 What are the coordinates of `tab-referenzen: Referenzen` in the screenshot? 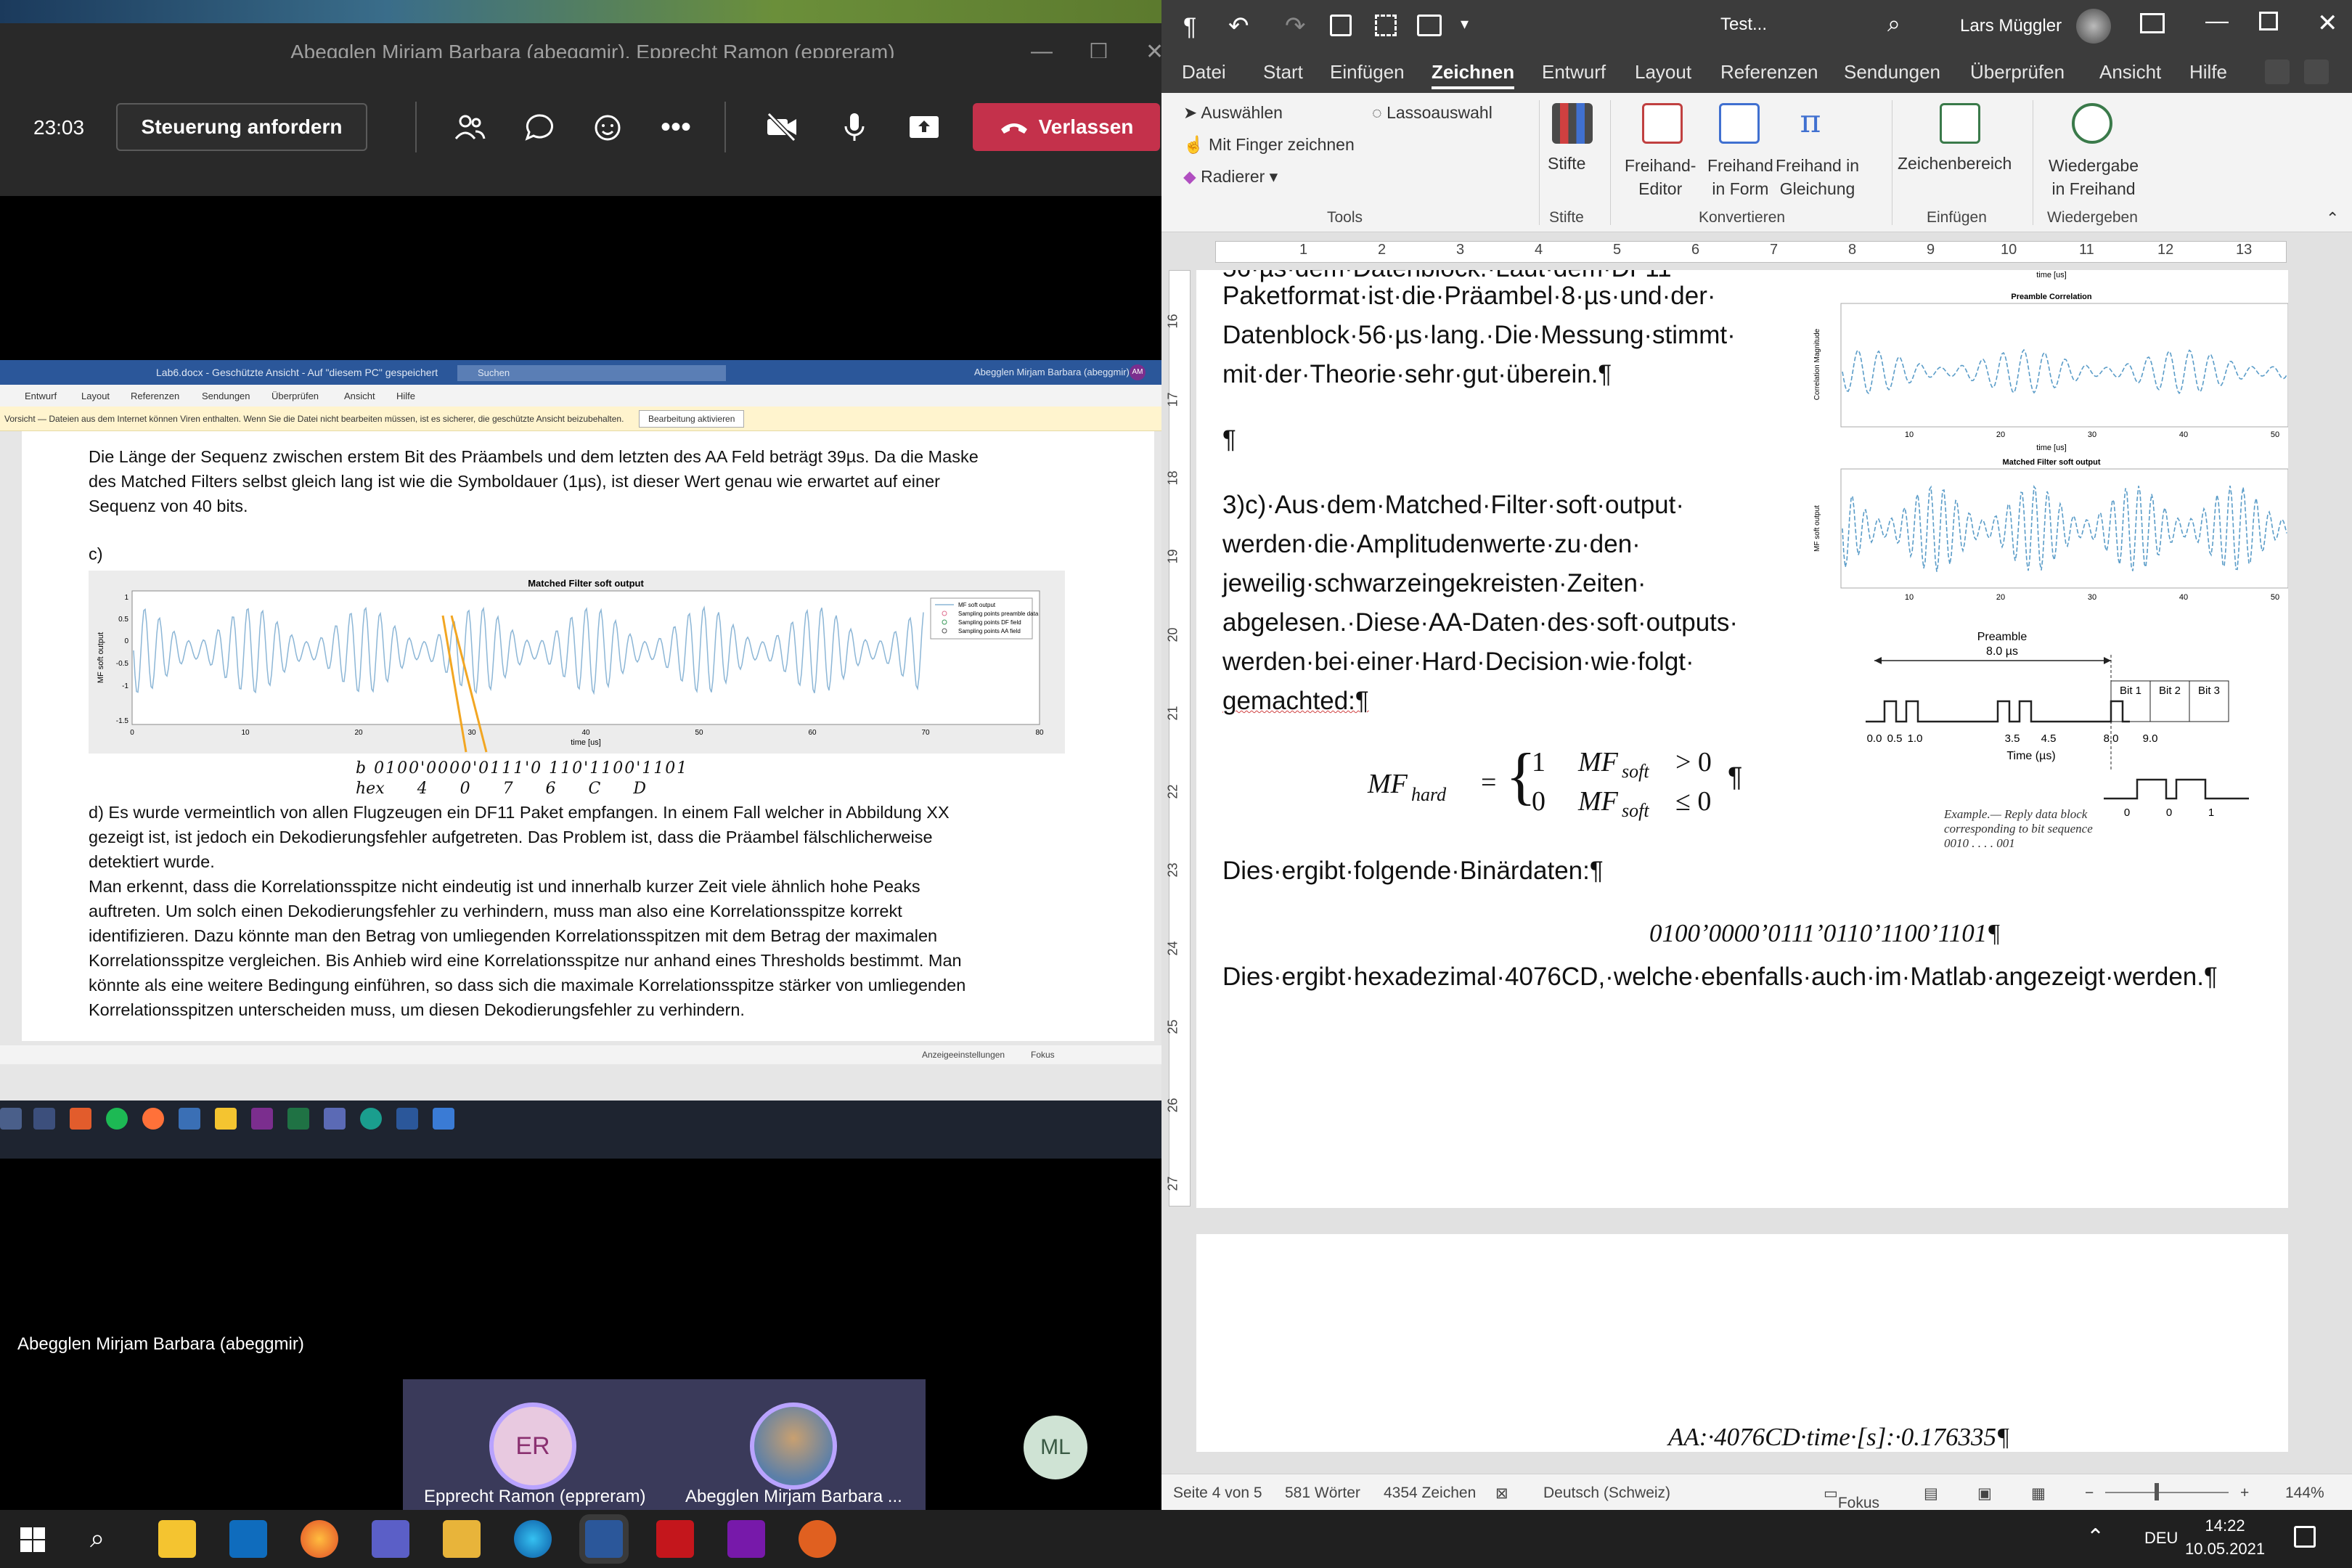 It's located at (1769, 72).